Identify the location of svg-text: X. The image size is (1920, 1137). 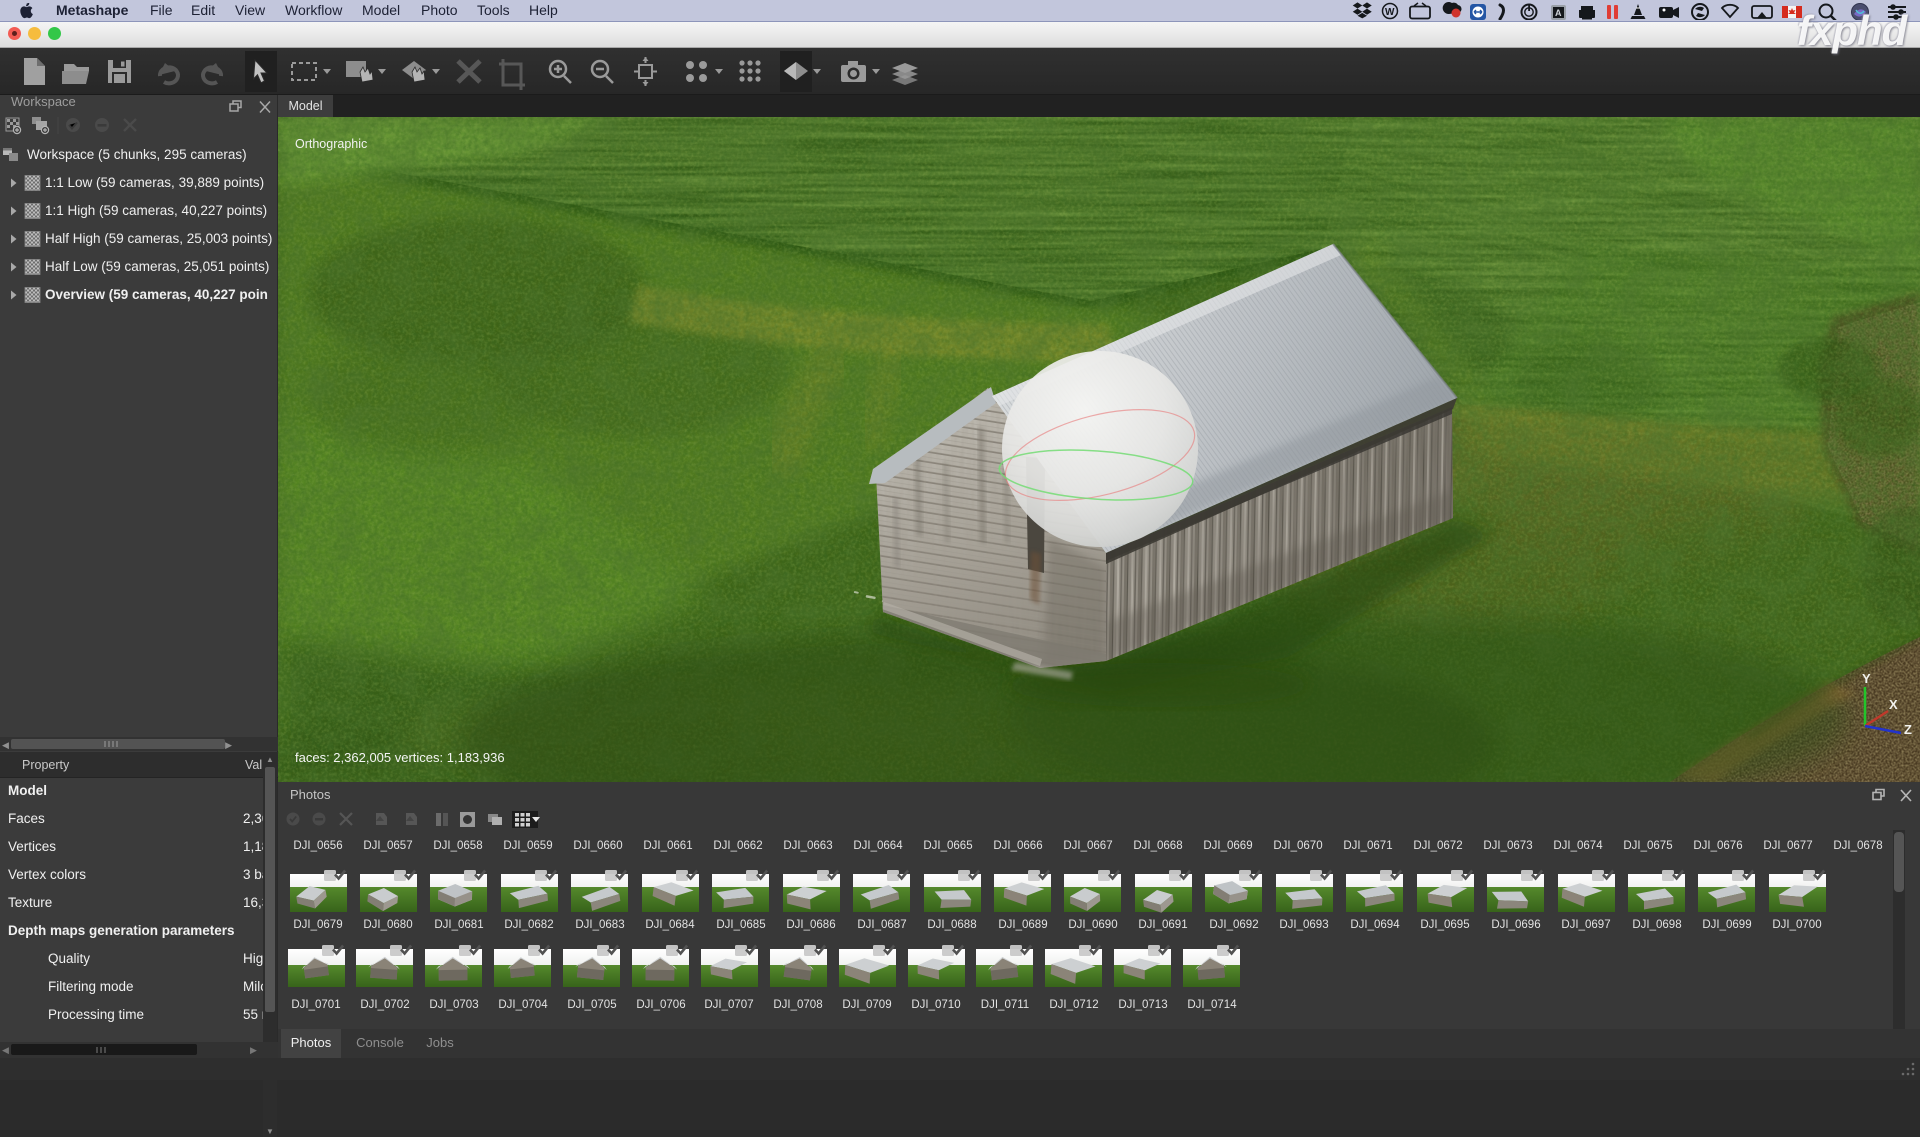
(1893, 704).